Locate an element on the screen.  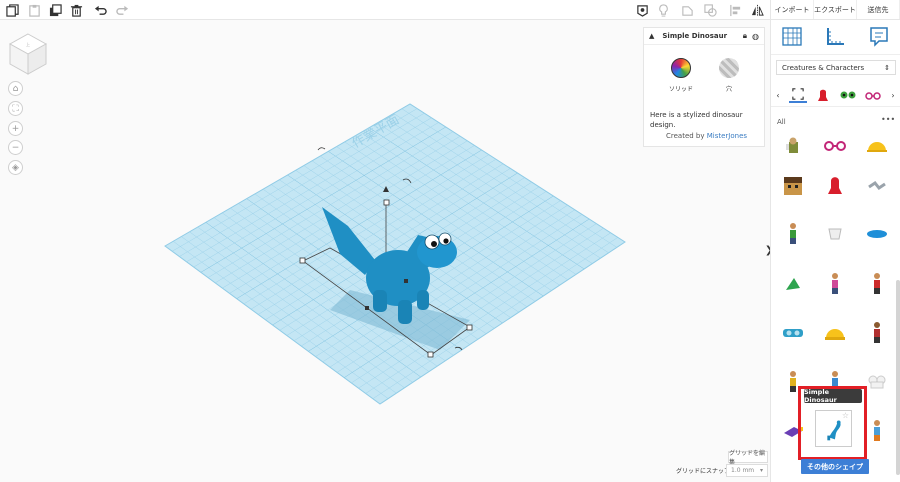
shape-red-creature-icon is located at coordinates (835, 186).